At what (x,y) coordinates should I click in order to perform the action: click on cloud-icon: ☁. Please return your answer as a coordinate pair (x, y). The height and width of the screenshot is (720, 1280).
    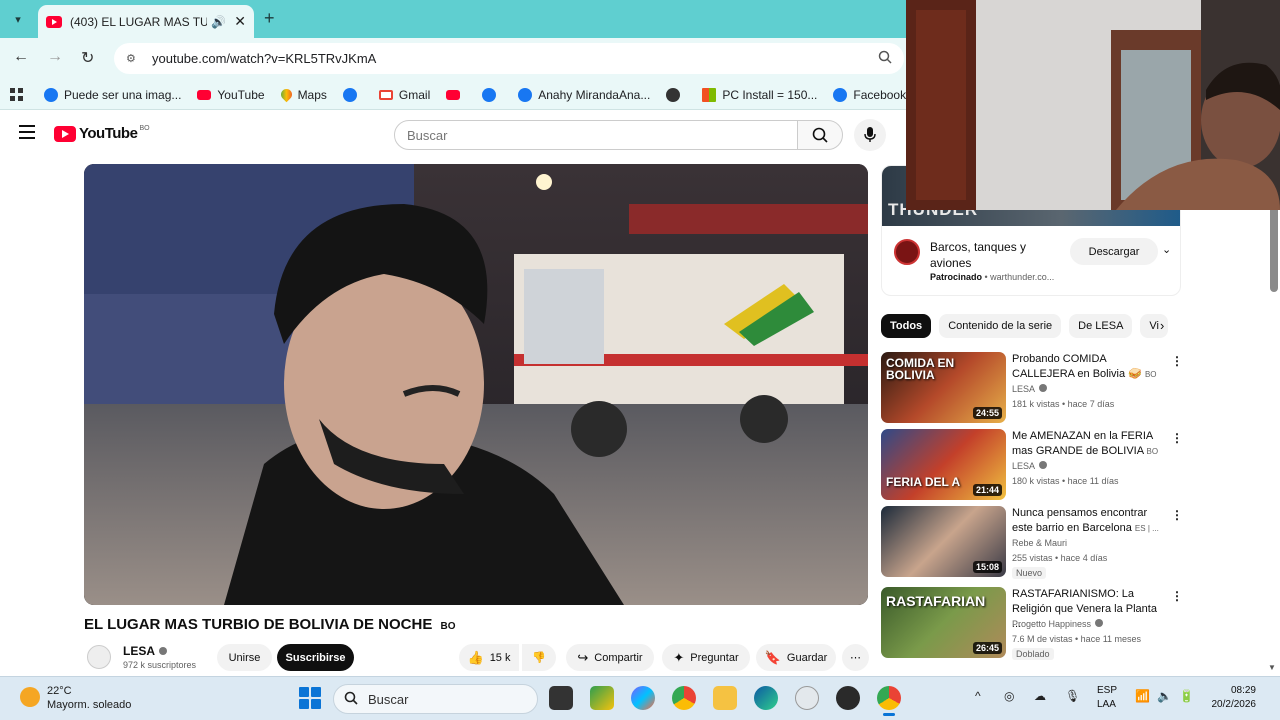
    Looking at the image, I should click on (1040, 696).